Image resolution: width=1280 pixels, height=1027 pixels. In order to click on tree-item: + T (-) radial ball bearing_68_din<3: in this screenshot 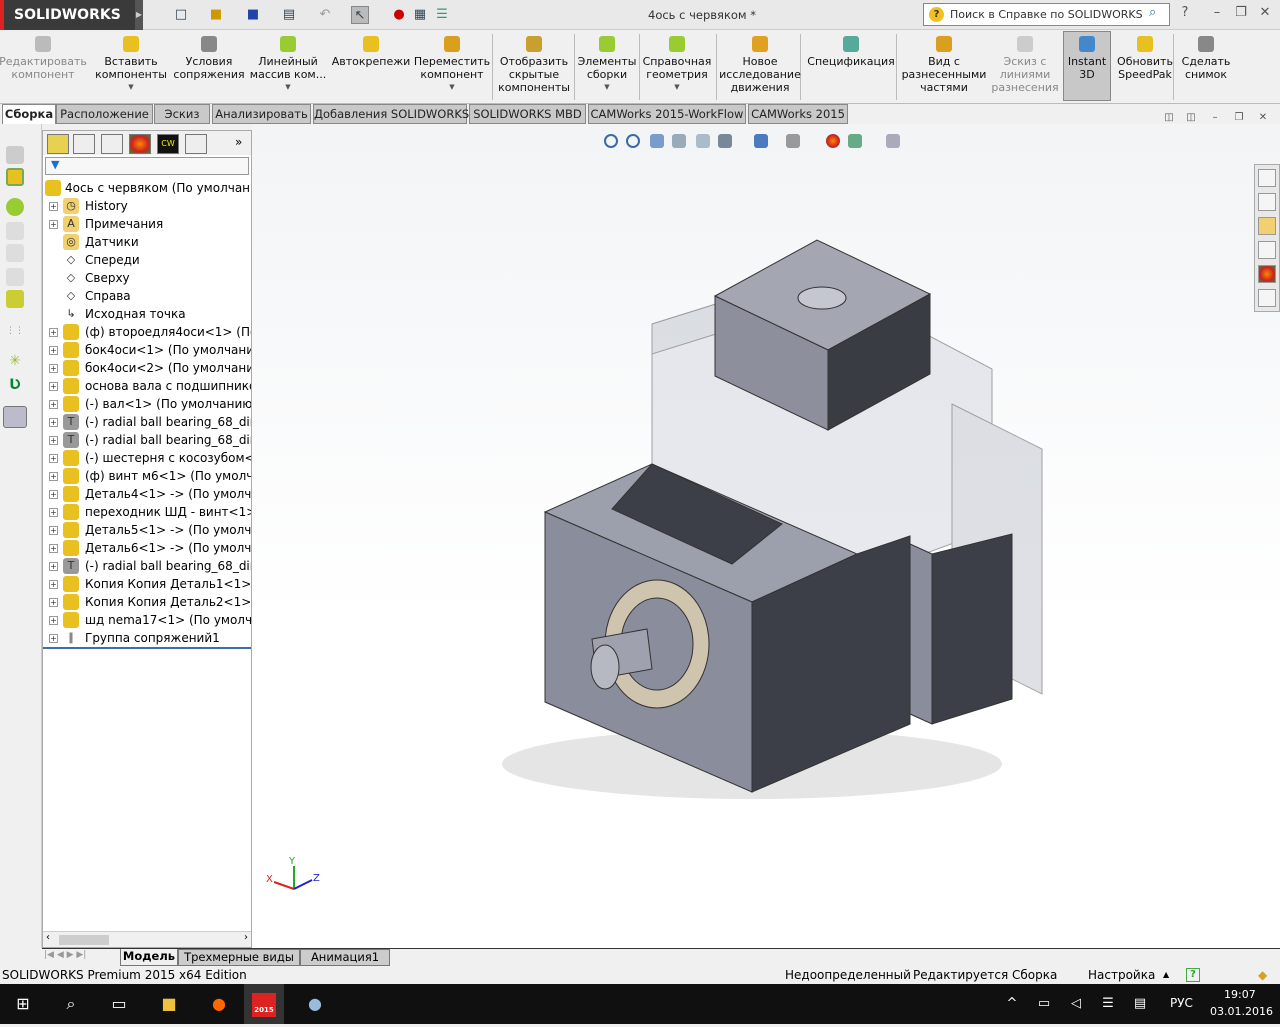, I will do `click(147, 566)`.